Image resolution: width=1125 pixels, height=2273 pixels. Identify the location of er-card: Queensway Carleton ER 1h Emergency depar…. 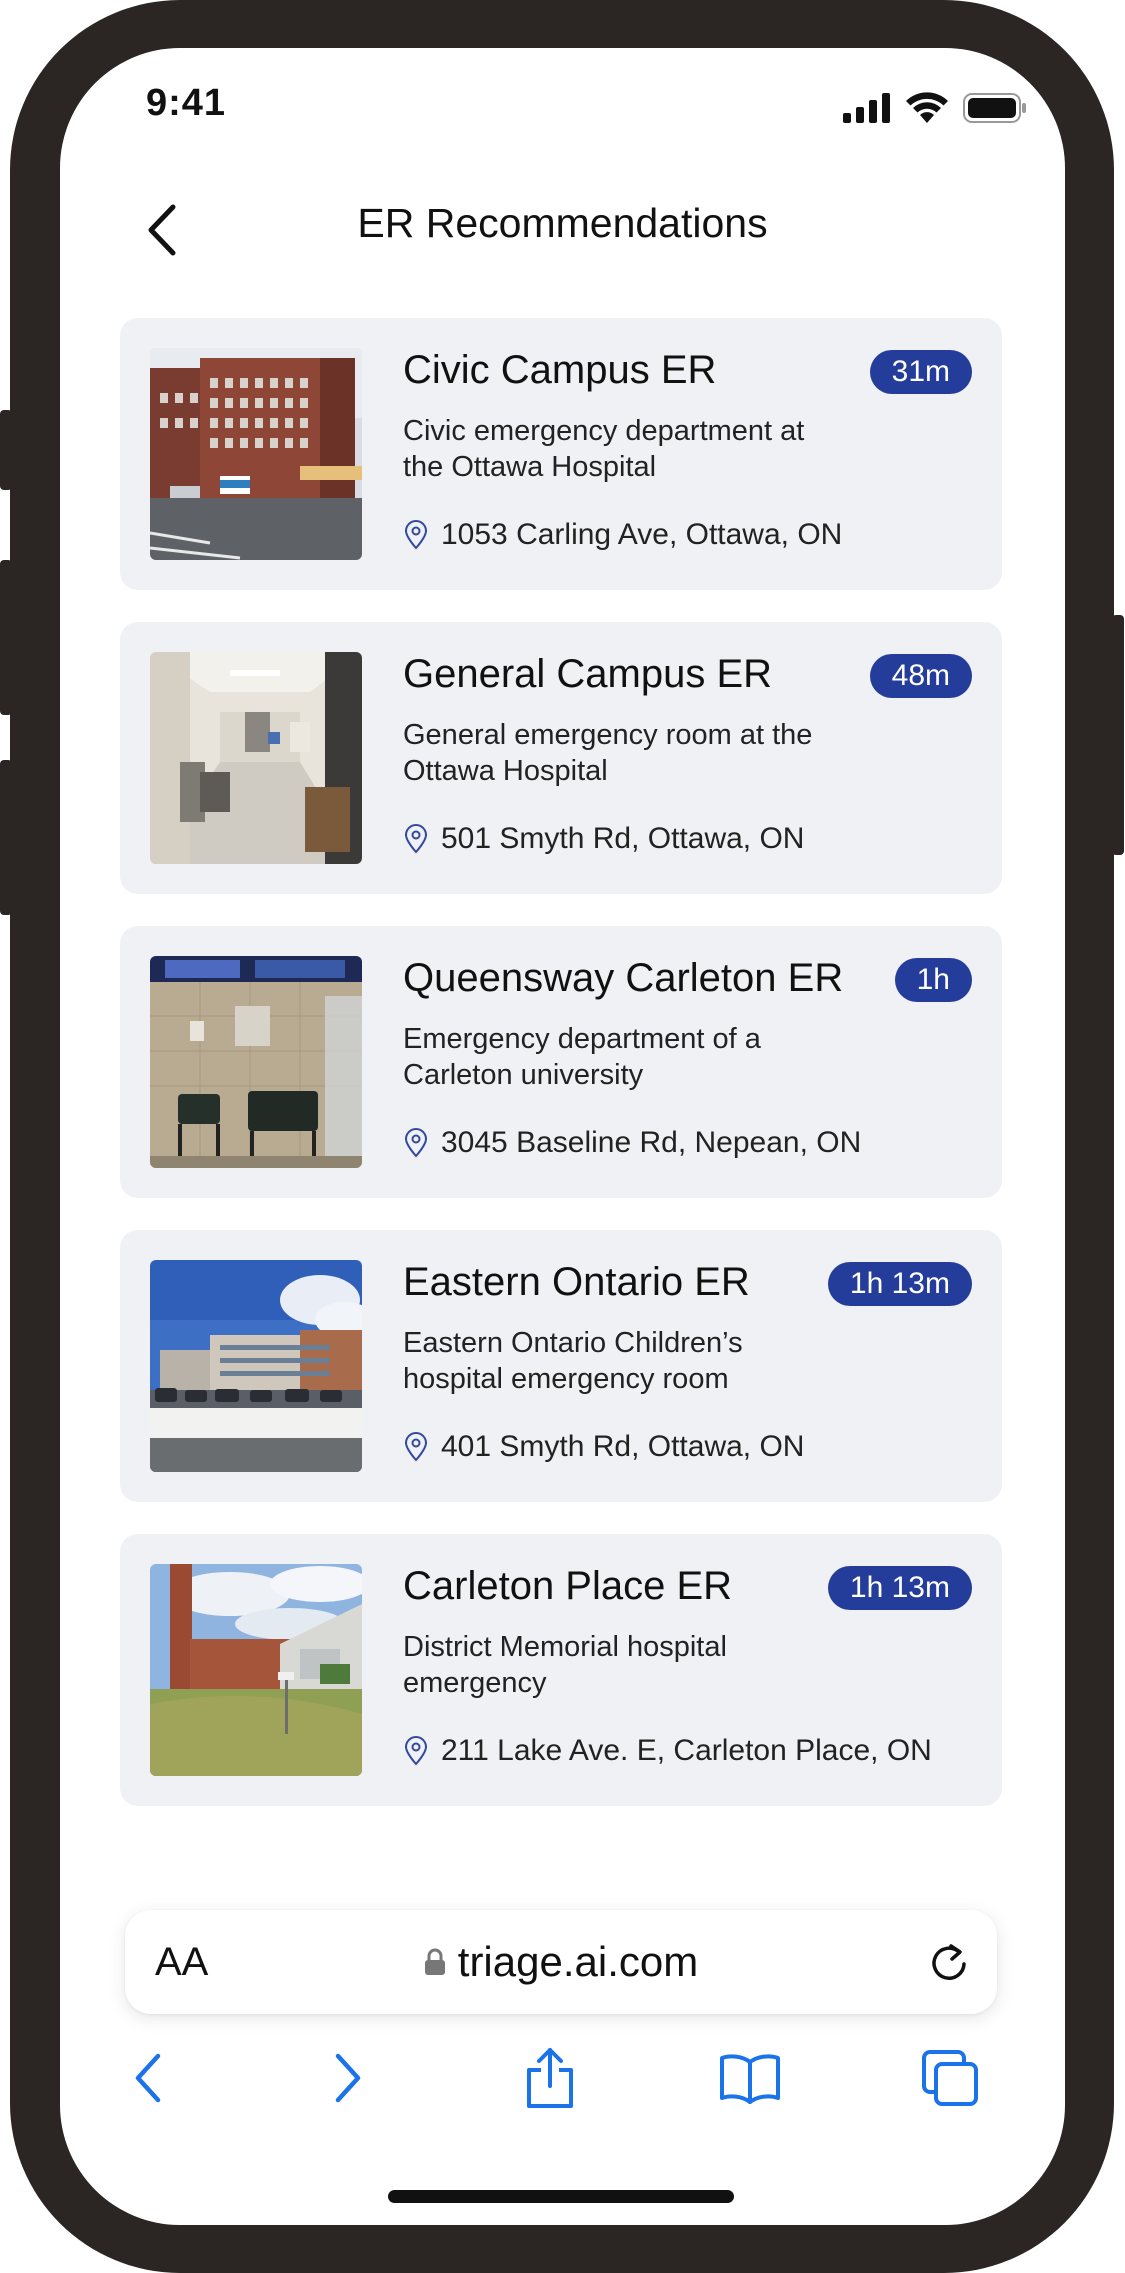
(561, 1062).